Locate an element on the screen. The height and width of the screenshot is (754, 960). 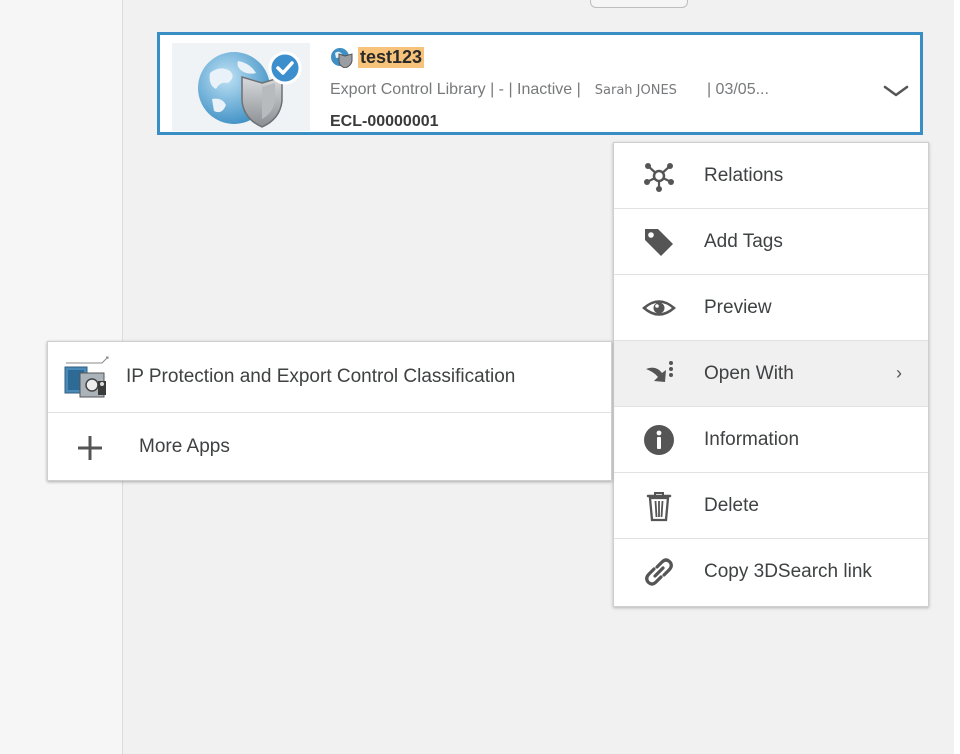
menu-item-information: Information is located at coordinates (771, 440).